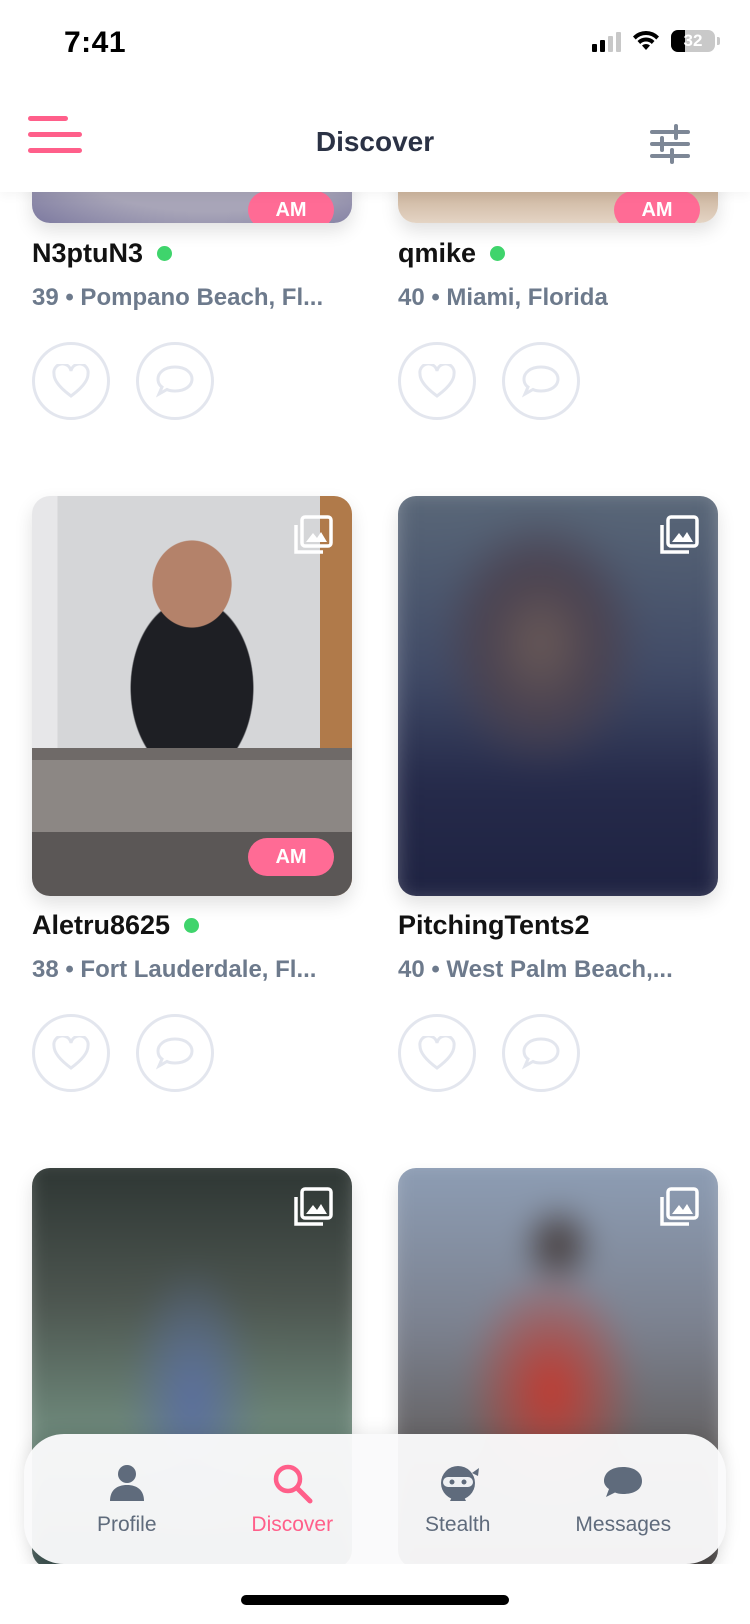 This screenshot has width=750, height=1624. What do you see at coordinates (503, 297) in the screenshot?
I see `age-location: 40 • Miami, Florida` at bounding box center [503, 297].